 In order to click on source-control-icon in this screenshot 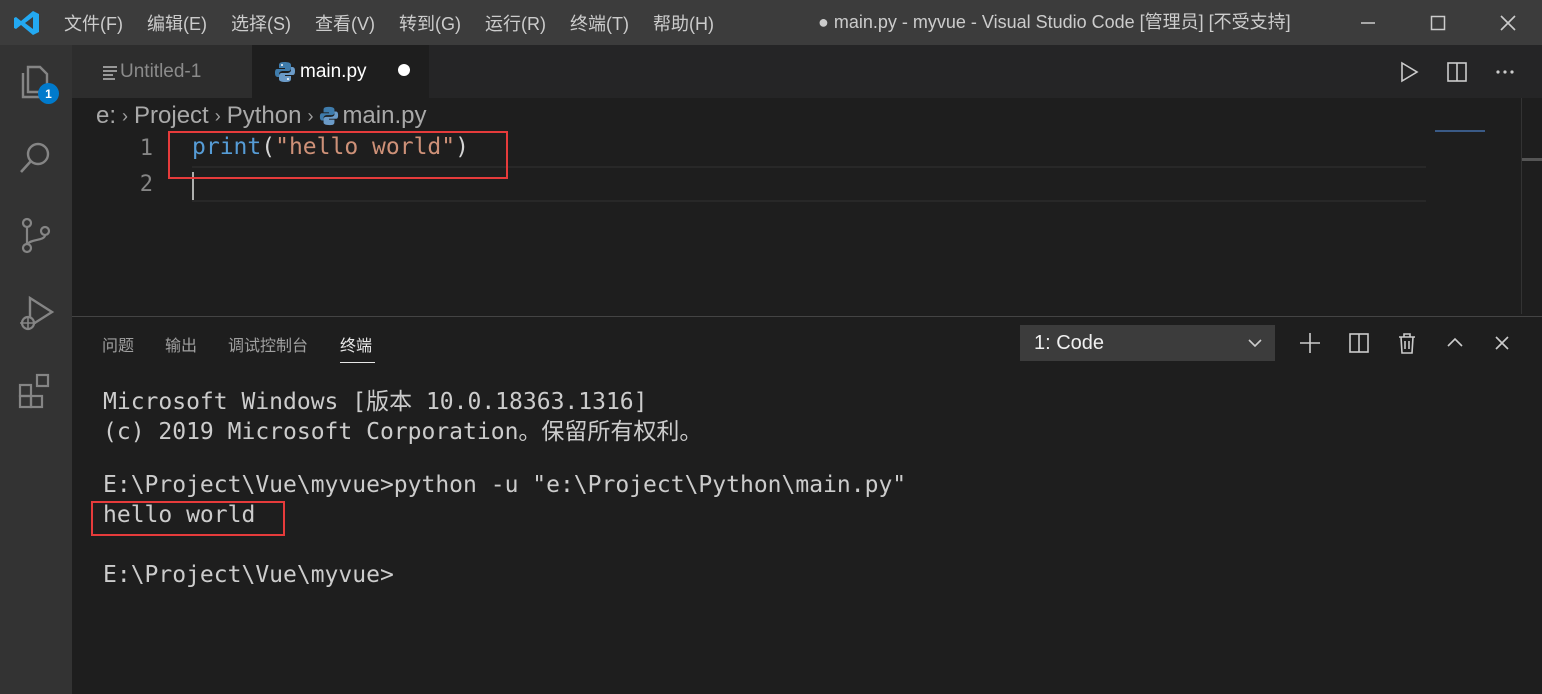, I will do `click(36, 235)`.